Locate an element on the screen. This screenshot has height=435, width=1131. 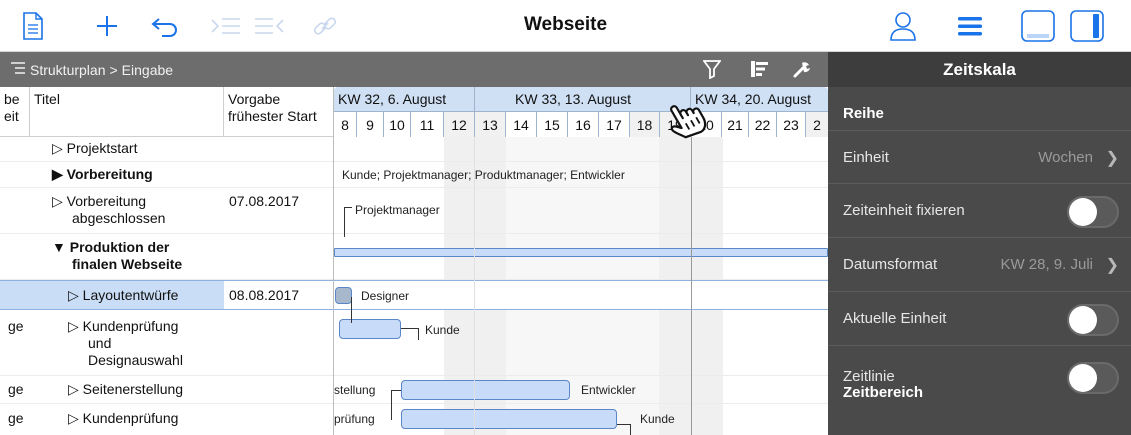
column-divider is located at coordinates (333, 261).